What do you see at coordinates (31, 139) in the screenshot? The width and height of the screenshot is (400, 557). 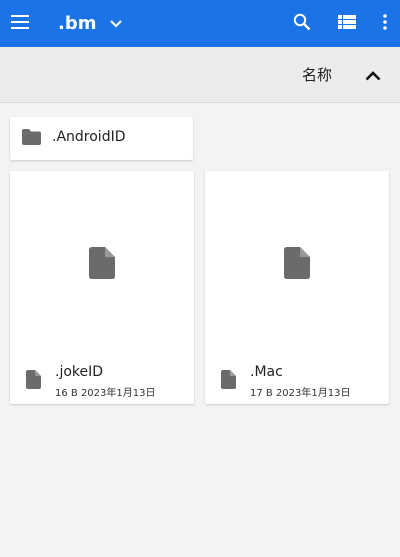 I see `folder-icon` at bounding box center [31, 139].